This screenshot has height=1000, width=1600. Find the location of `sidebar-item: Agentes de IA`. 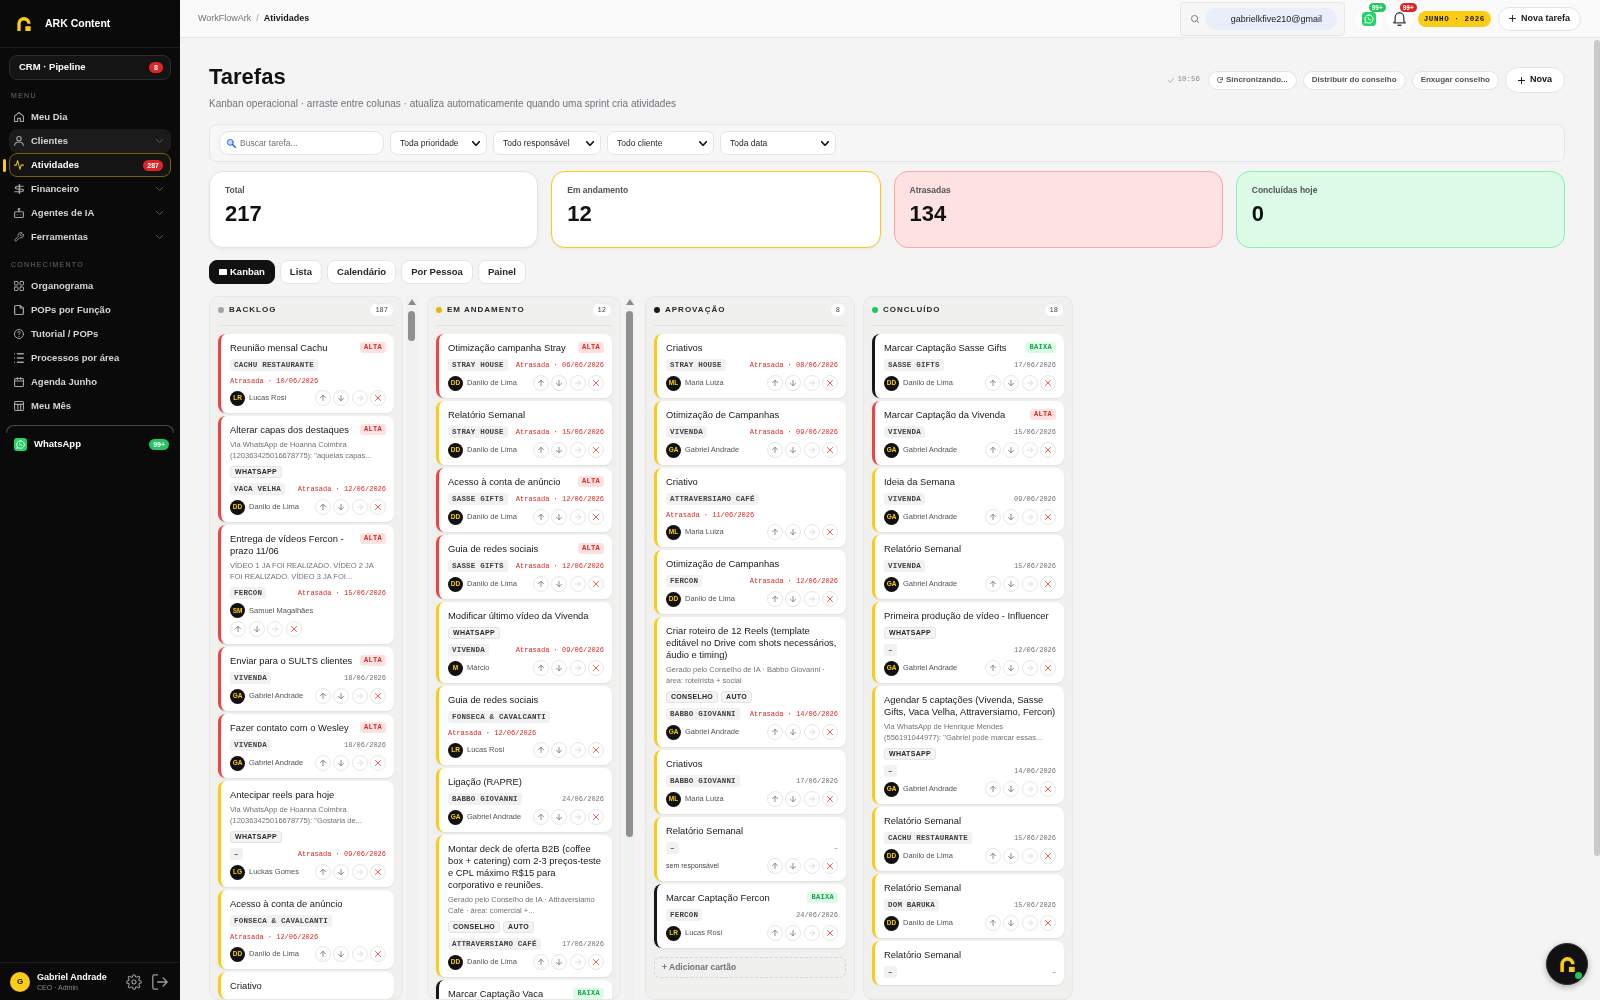

sidebar-item: Agentes de IA is located at coordinates (90, 213).